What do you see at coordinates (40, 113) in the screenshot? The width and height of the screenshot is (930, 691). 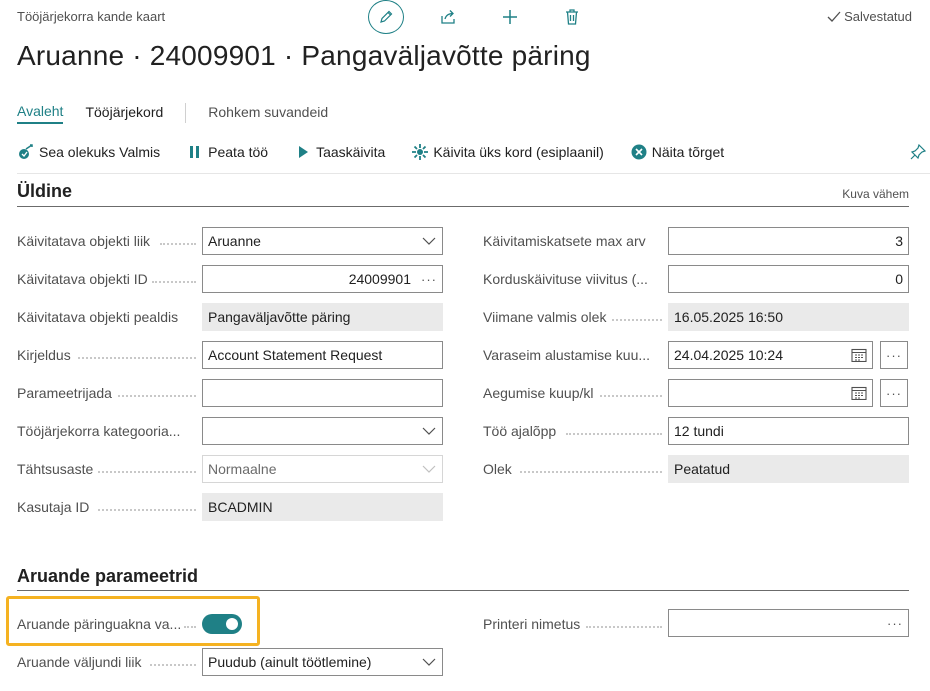 I see `tab-home: Avaleht` at bounding box center [40, 113].